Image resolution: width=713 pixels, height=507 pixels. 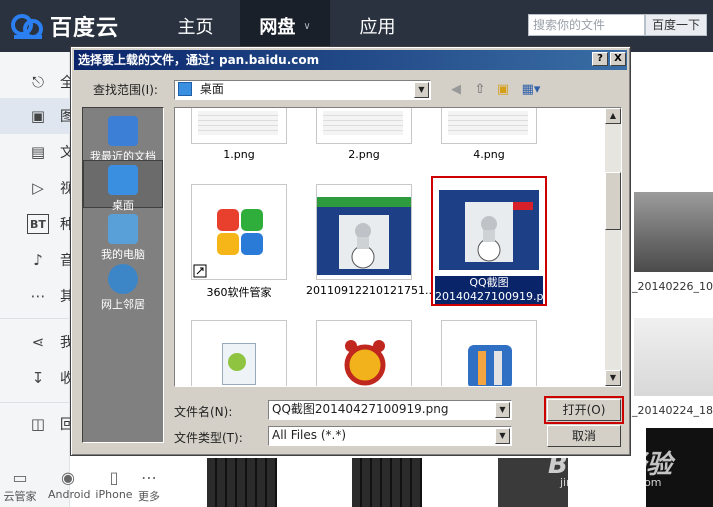 I want to click on sidebar-item-documents: ▤ 文, so click(x=37, y=152).